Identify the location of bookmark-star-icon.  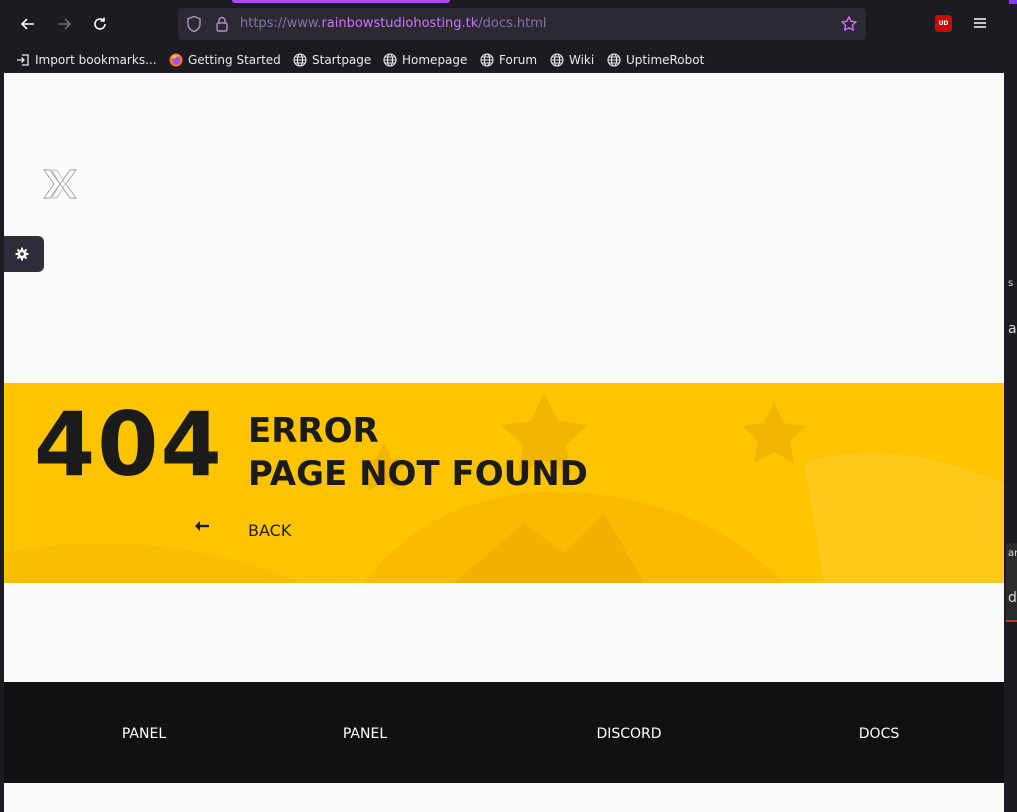
(849, 24).